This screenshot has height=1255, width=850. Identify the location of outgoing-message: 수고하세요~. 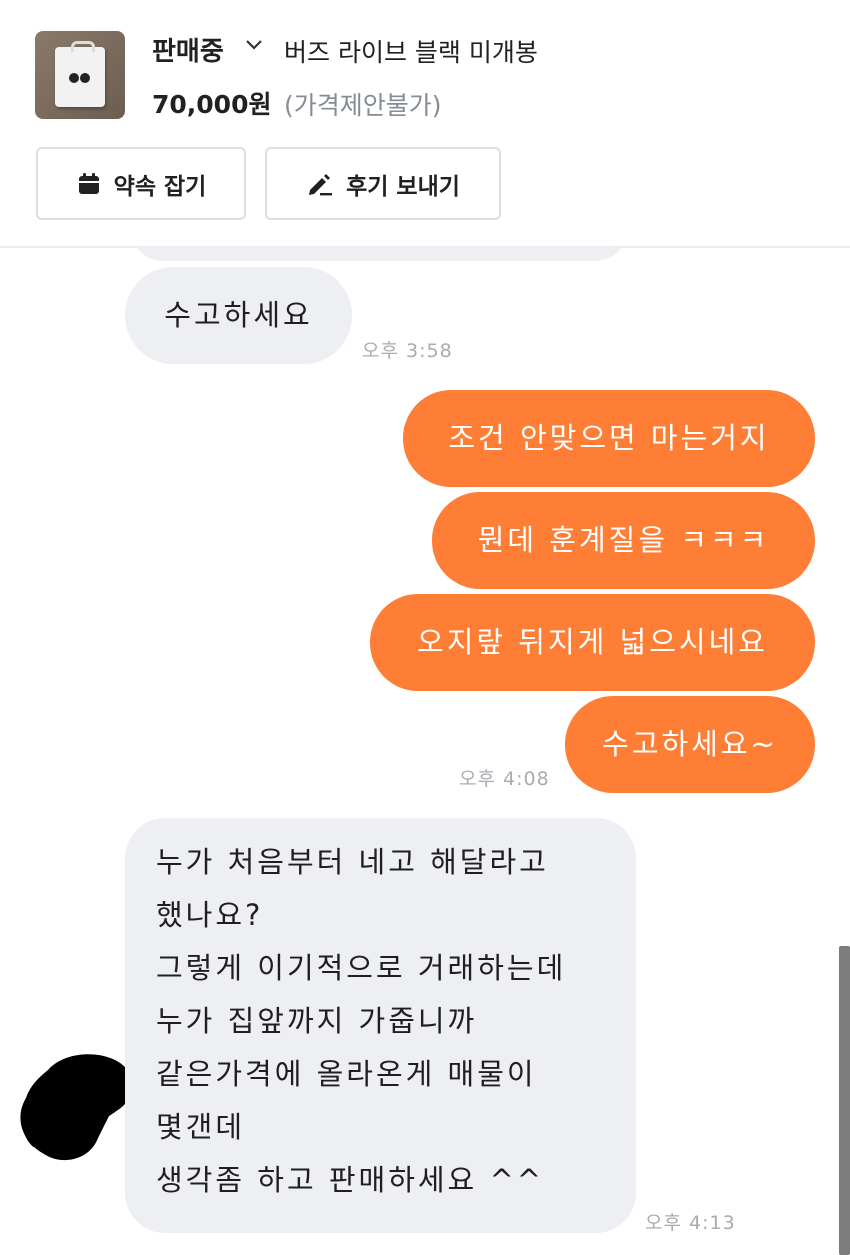
(690, 744).